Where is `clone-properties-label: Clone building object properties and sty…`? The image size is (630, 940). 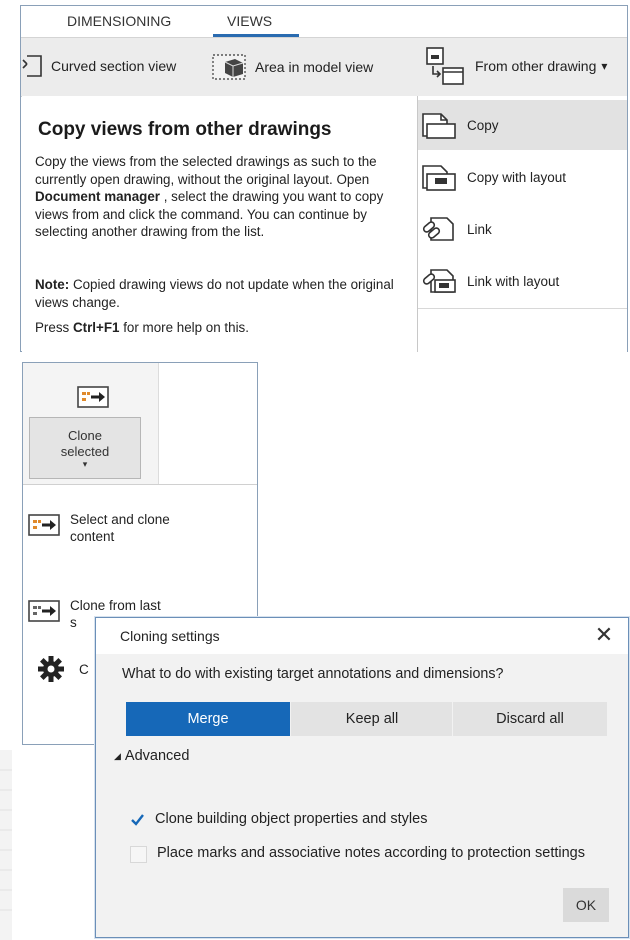 clone-properties-label: Clone building object properties and sty… is located at coordinates (291, 819).